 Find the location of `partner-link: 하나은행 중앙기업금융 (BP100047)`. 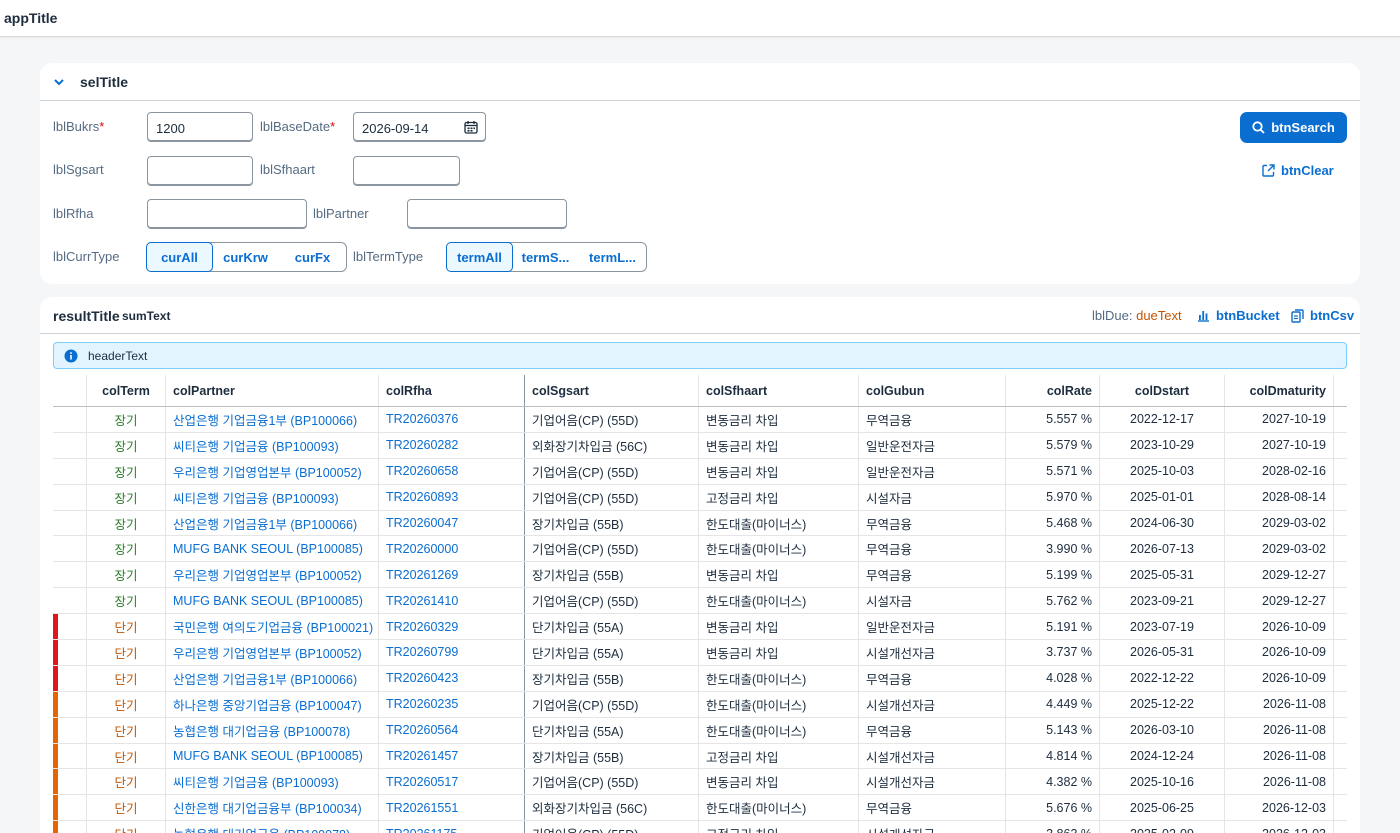

partner-link: 하나은행 중앙기업금융 (BP100047) is located at coordinates (271, 704).